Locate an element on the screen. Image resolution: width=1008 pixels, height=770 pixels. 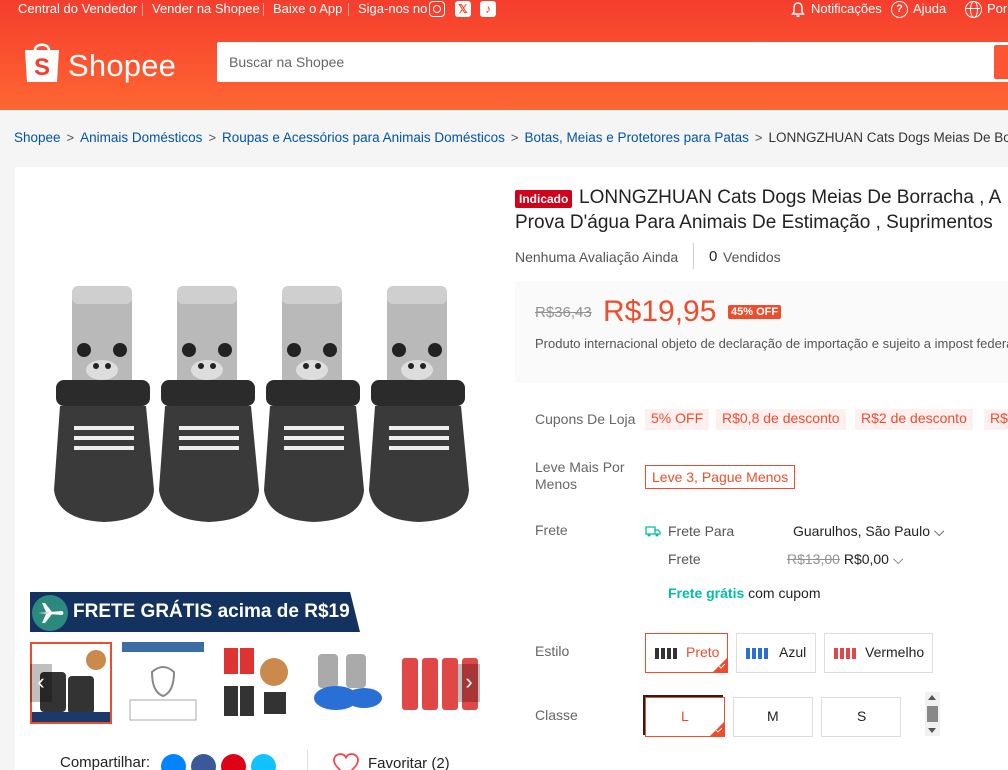
ship-fee-label: Frete is located at coordinates (684, 559).